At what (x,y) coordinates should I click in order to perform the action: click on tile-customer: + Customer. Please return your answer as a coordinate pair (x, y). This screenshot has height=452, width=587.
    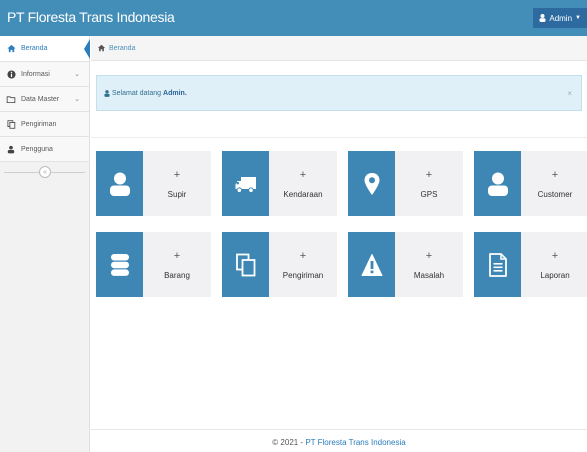
    Looking at the image, I should click on (530, 183).